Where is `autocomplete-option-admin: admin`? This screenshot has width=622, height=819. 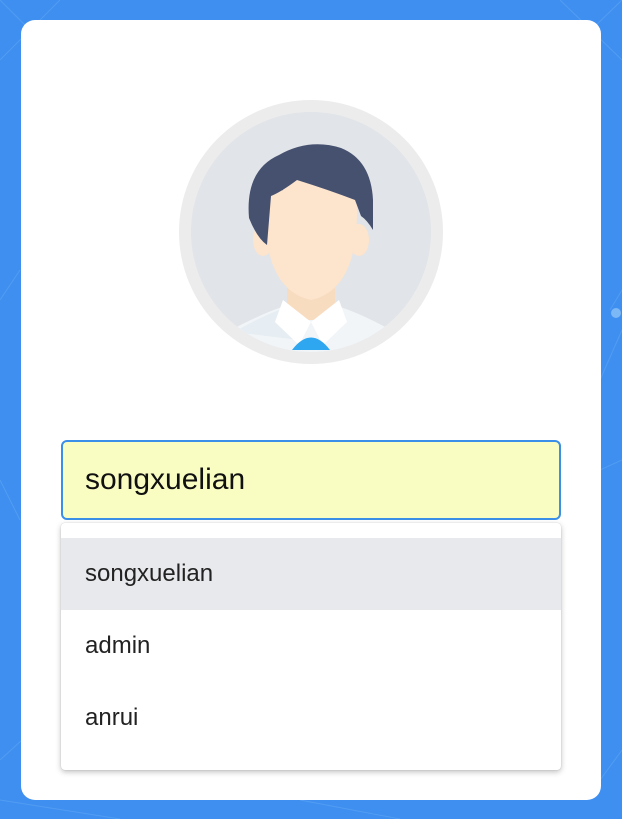
autocomplete-option-admin: admin is located at coordinates (311, 646).